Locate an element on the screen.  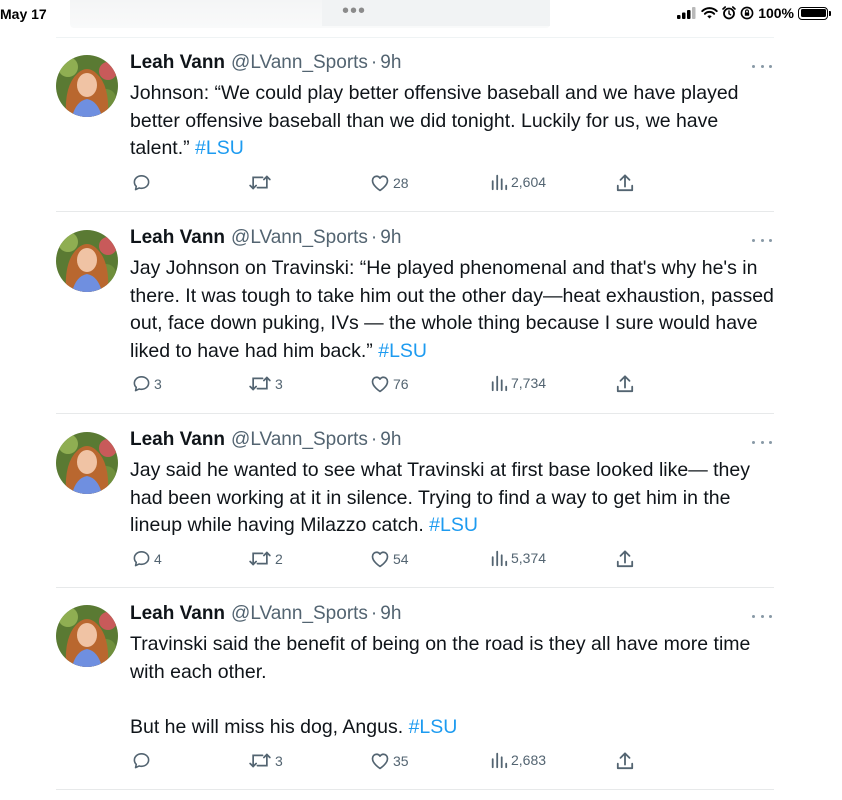
retweet-button: 2 is located at coordinates (265, 558).